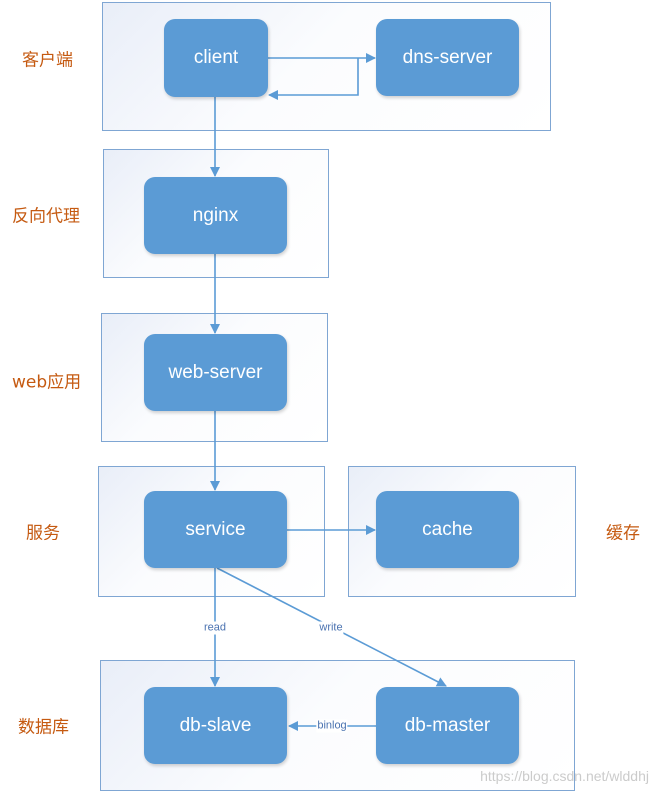  I want to click on edge-dns-client, so click(313, 79).